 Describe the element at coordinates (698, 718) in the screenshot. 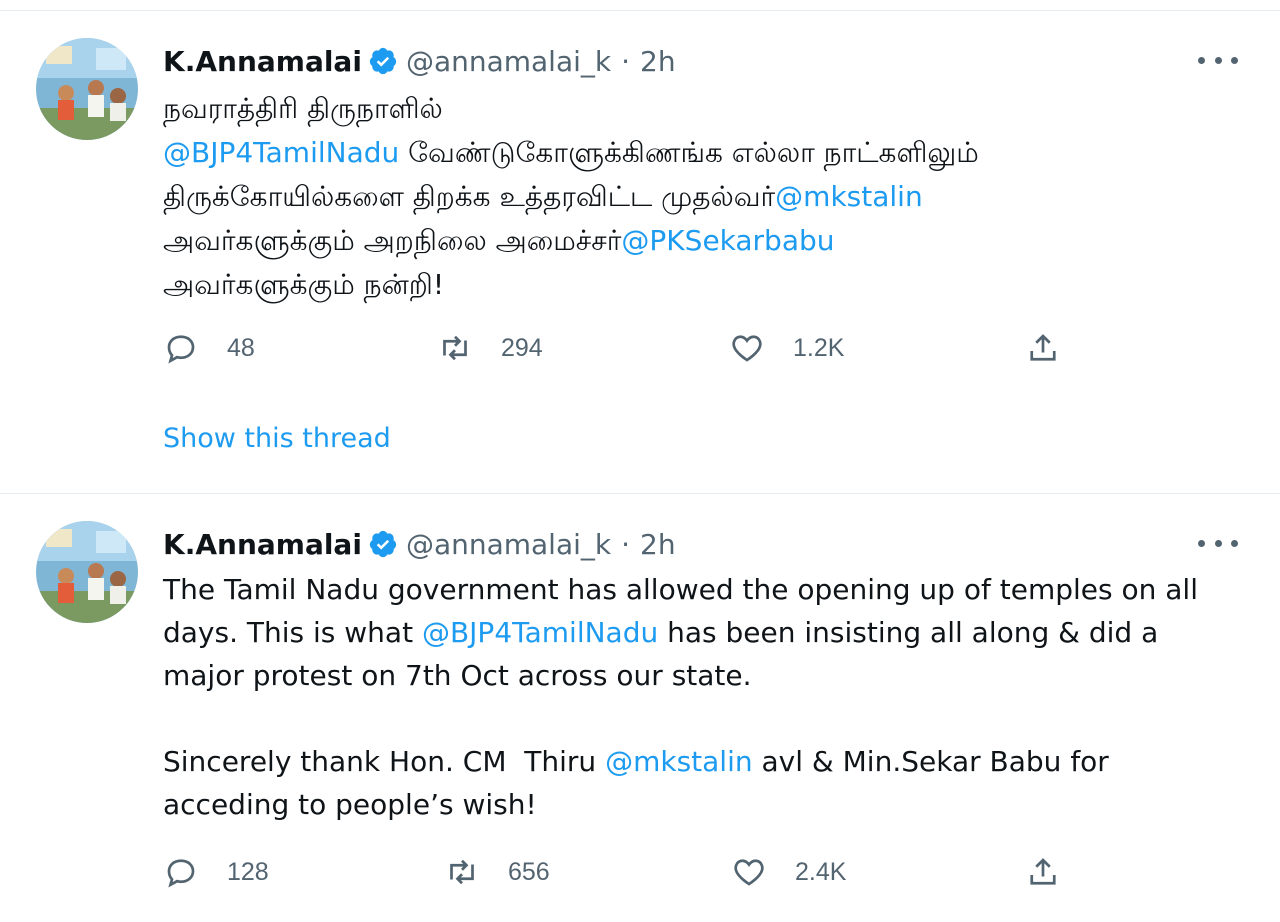

I see `tweet-text-line` at that location.